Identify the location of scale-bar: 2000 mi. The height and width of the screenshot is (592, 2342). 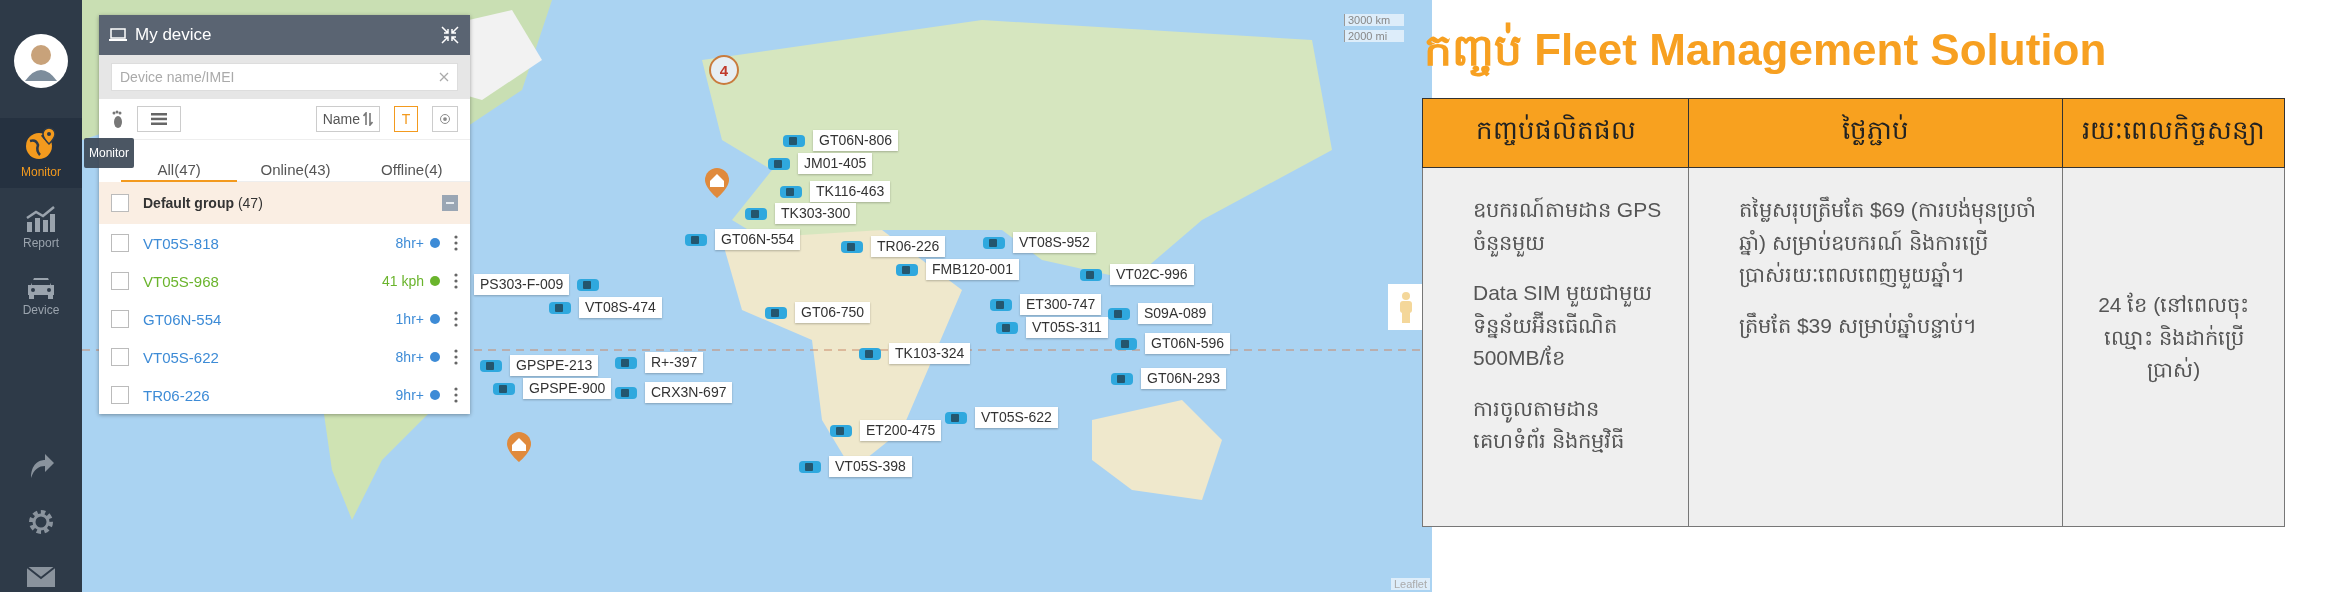
(1374, 36).